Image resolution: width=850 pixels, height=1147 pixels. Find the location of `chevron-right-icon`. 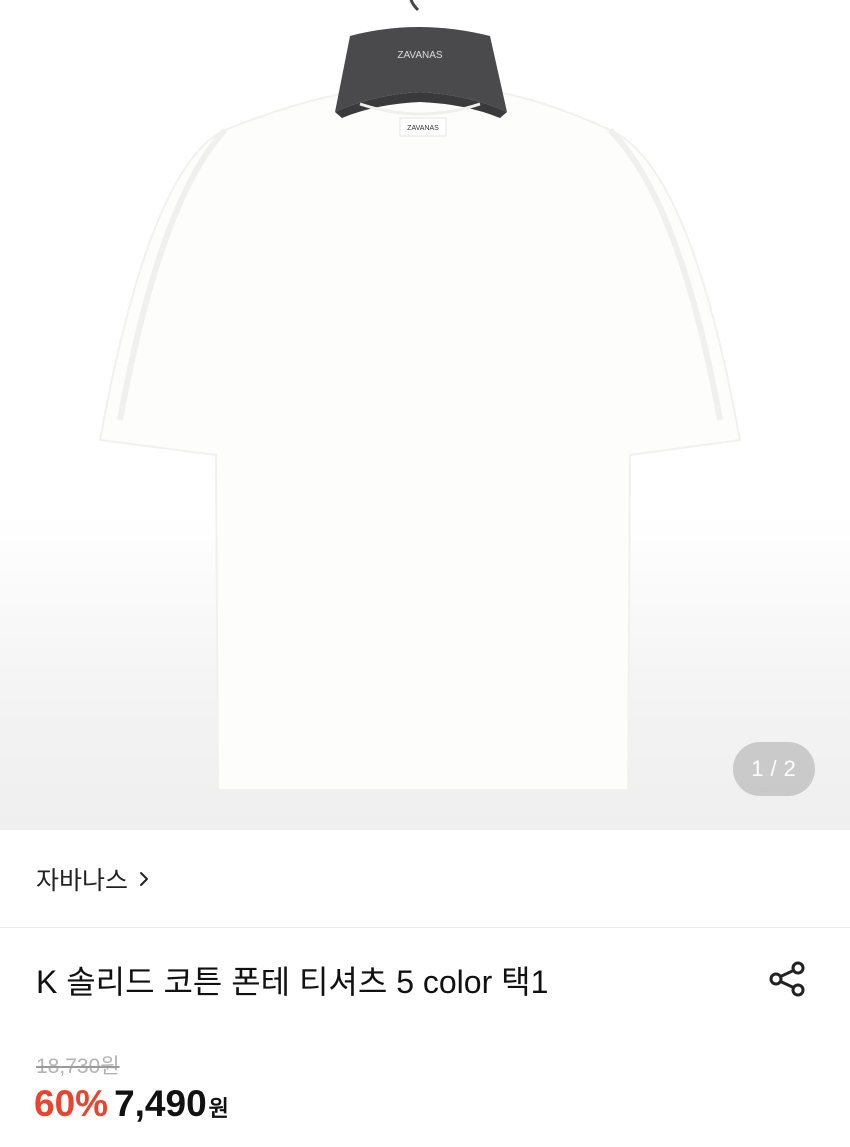

chevron-right-icon is located at coordinates (144, 878).